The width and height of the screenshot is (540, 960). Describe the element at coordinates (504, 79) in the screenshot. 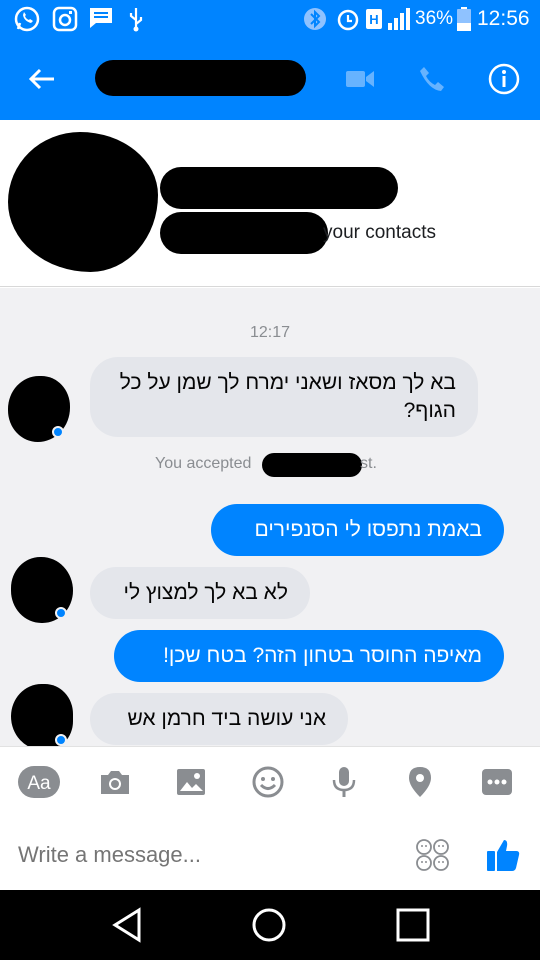

I see `info-icon` at that location.